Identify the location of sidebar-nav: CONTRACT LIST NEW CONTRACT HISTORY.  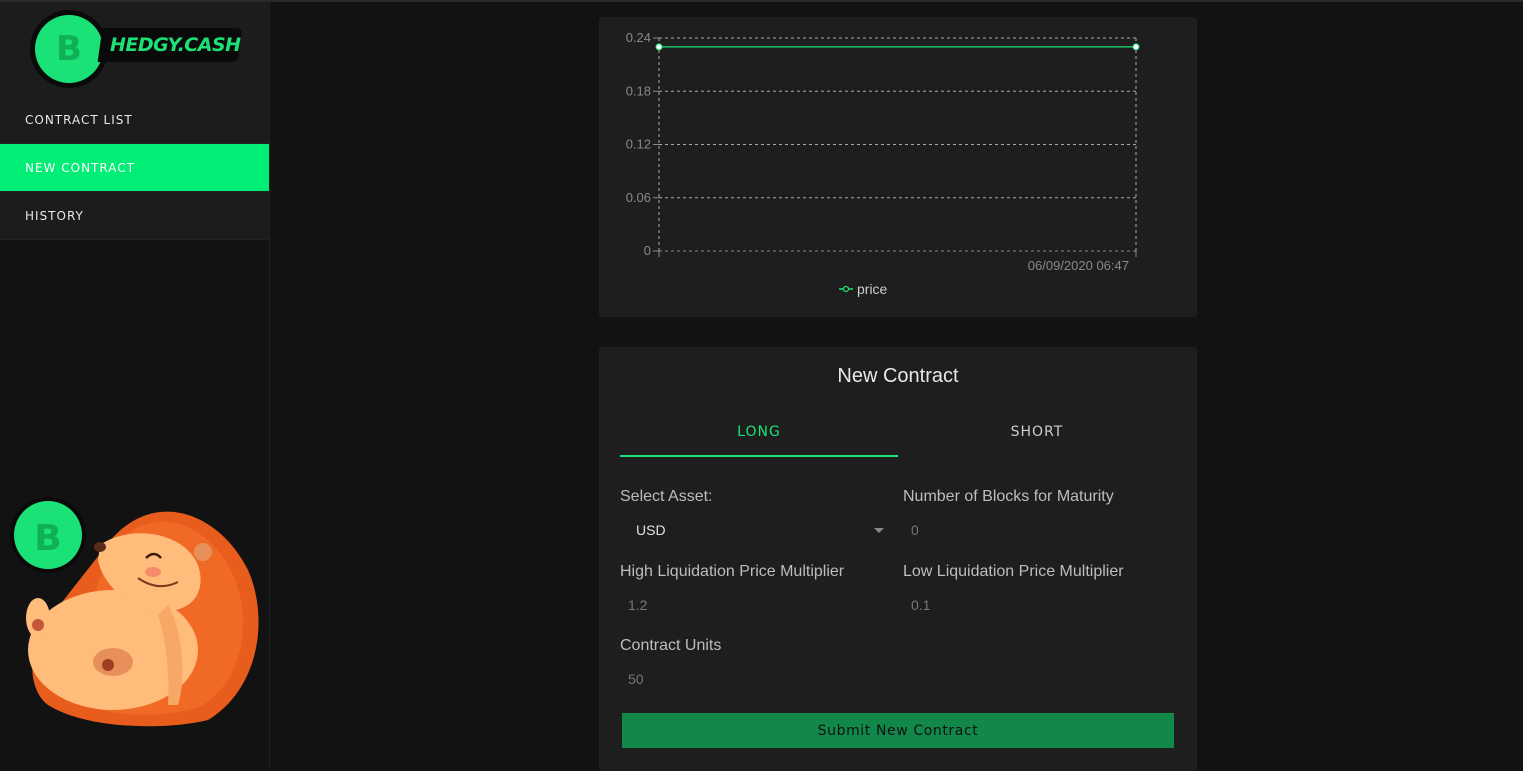
(134, 168).